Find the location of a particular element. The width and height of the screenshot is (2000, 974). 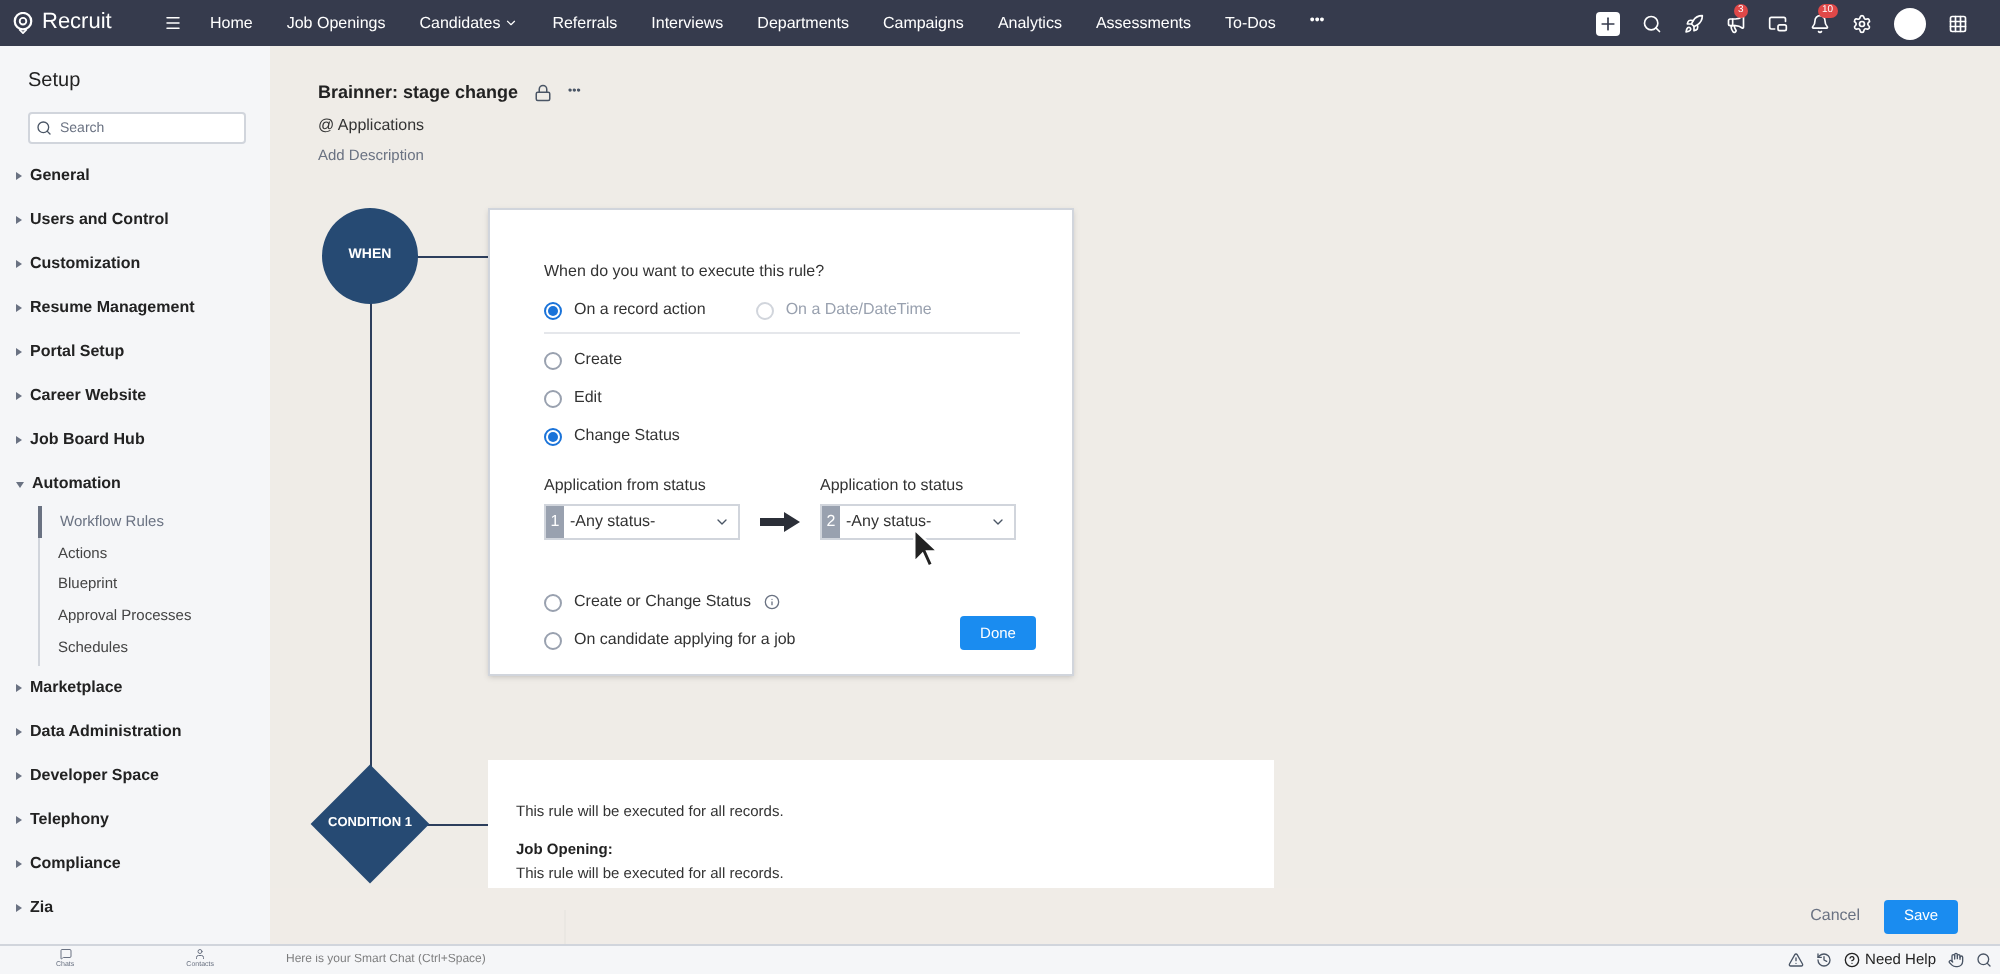

sidebar-item: Telephony is located at coordinates (135, 819).